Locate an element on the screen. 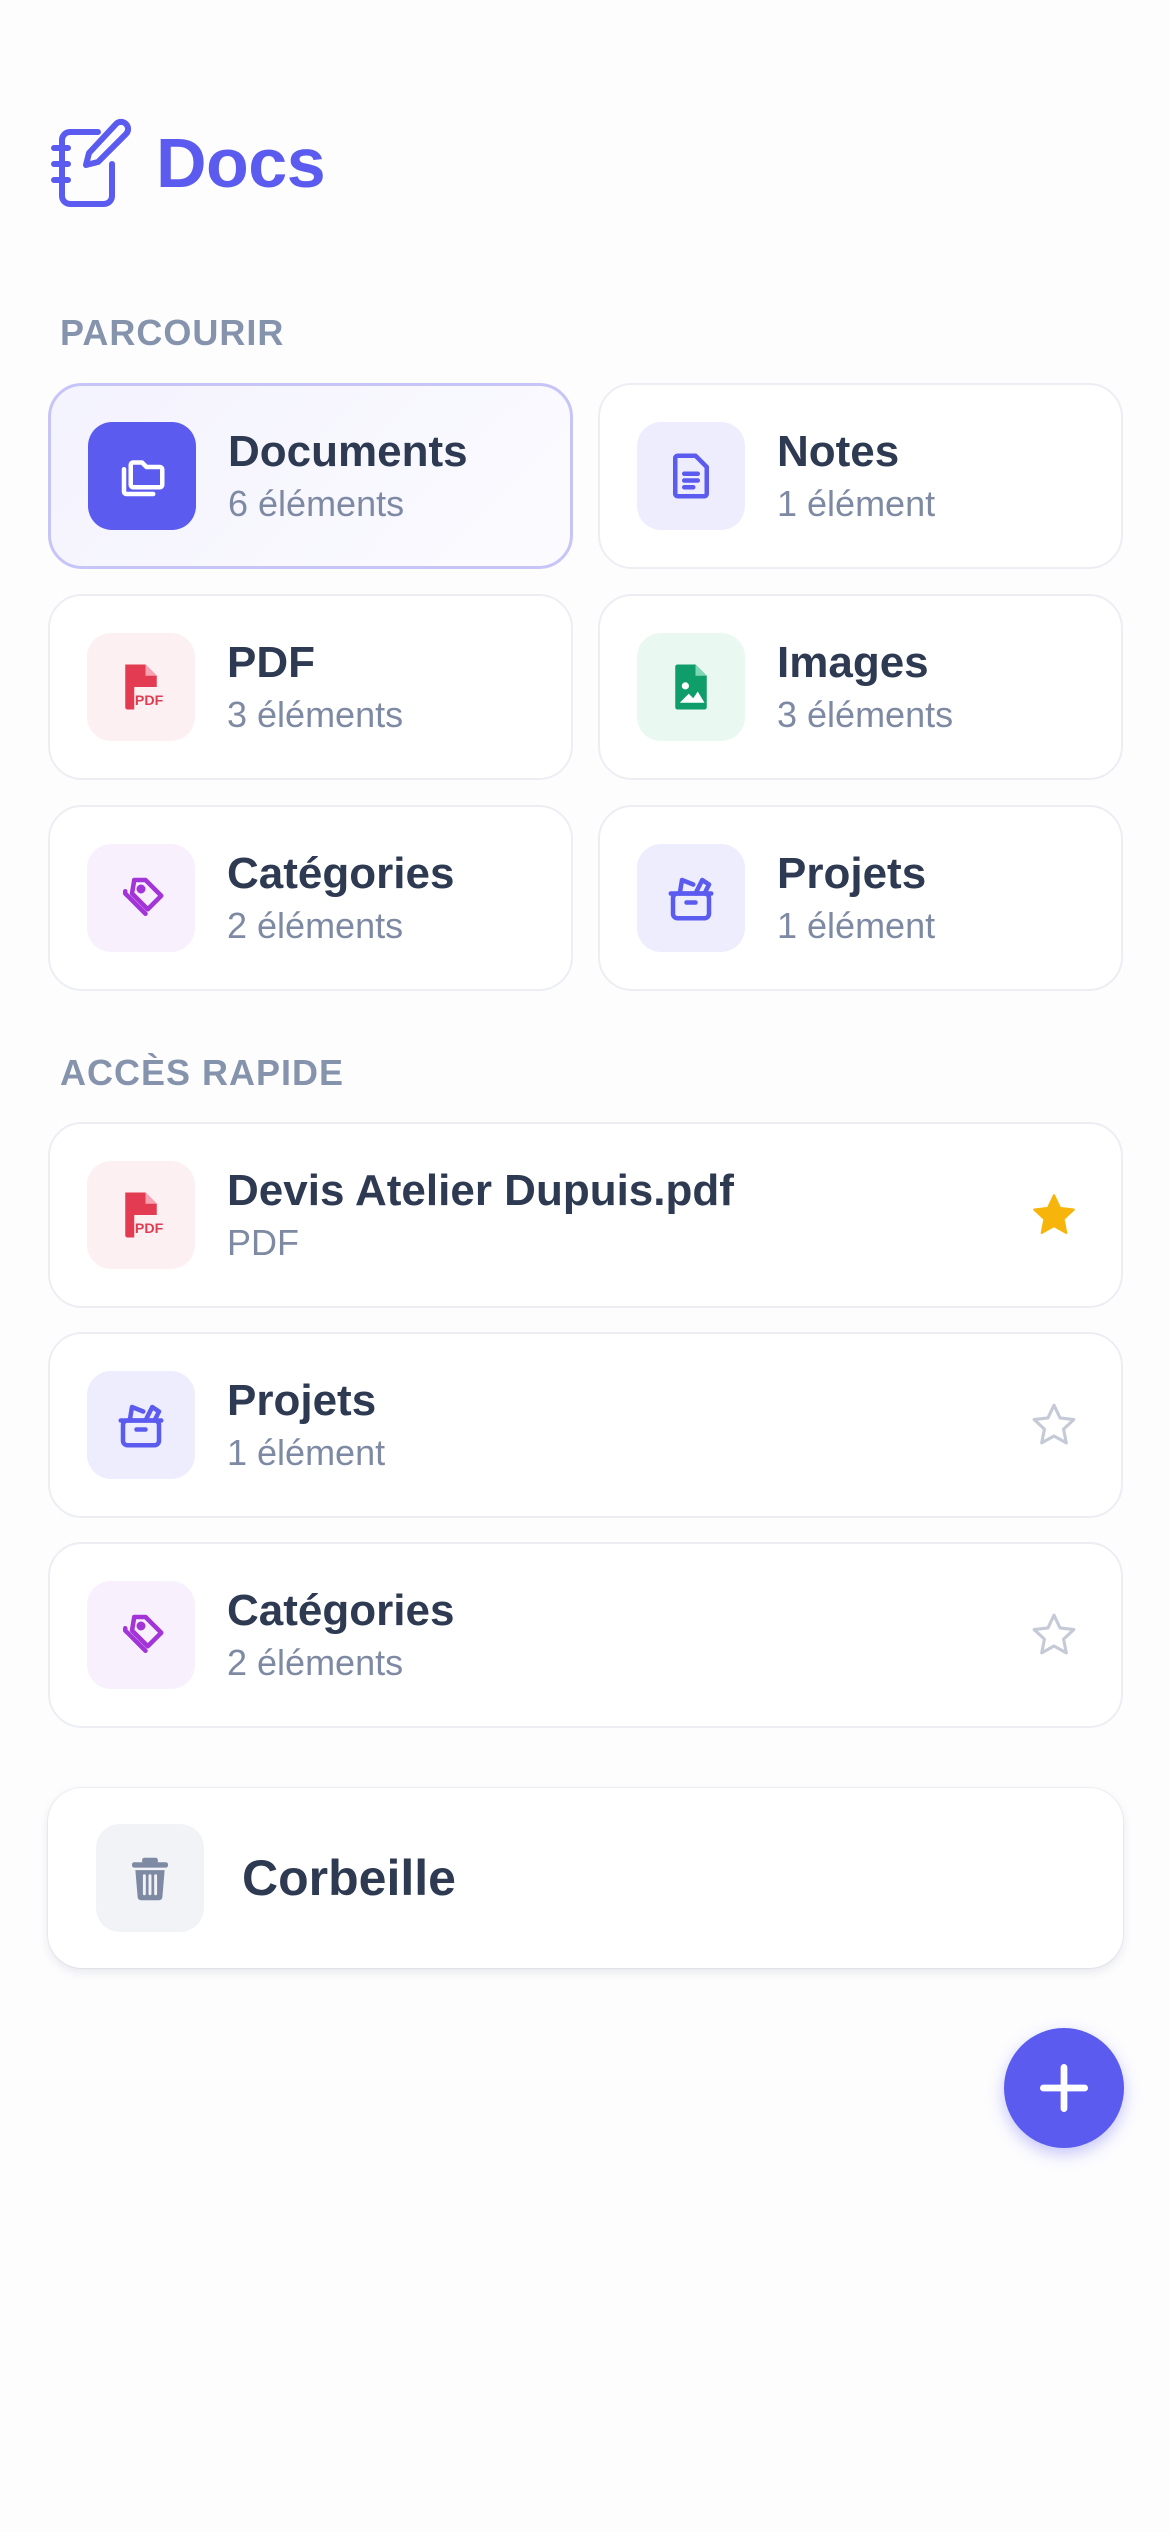  quick-access-item-subtitle: PDF is located at coordinates (263, 1243).